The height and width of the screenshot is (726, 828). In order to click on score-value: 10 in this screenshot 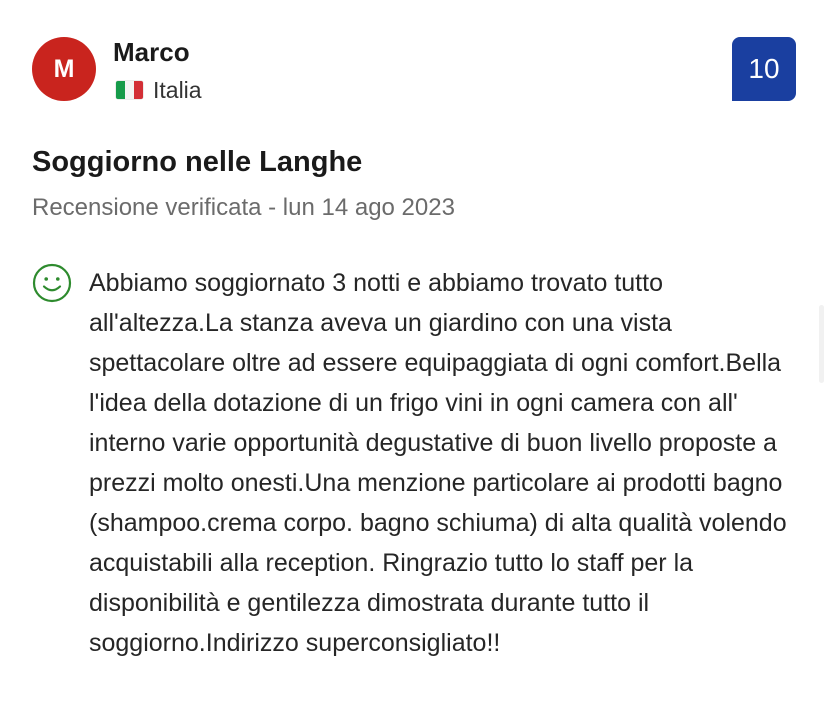, I will do `click(764, 68)`.